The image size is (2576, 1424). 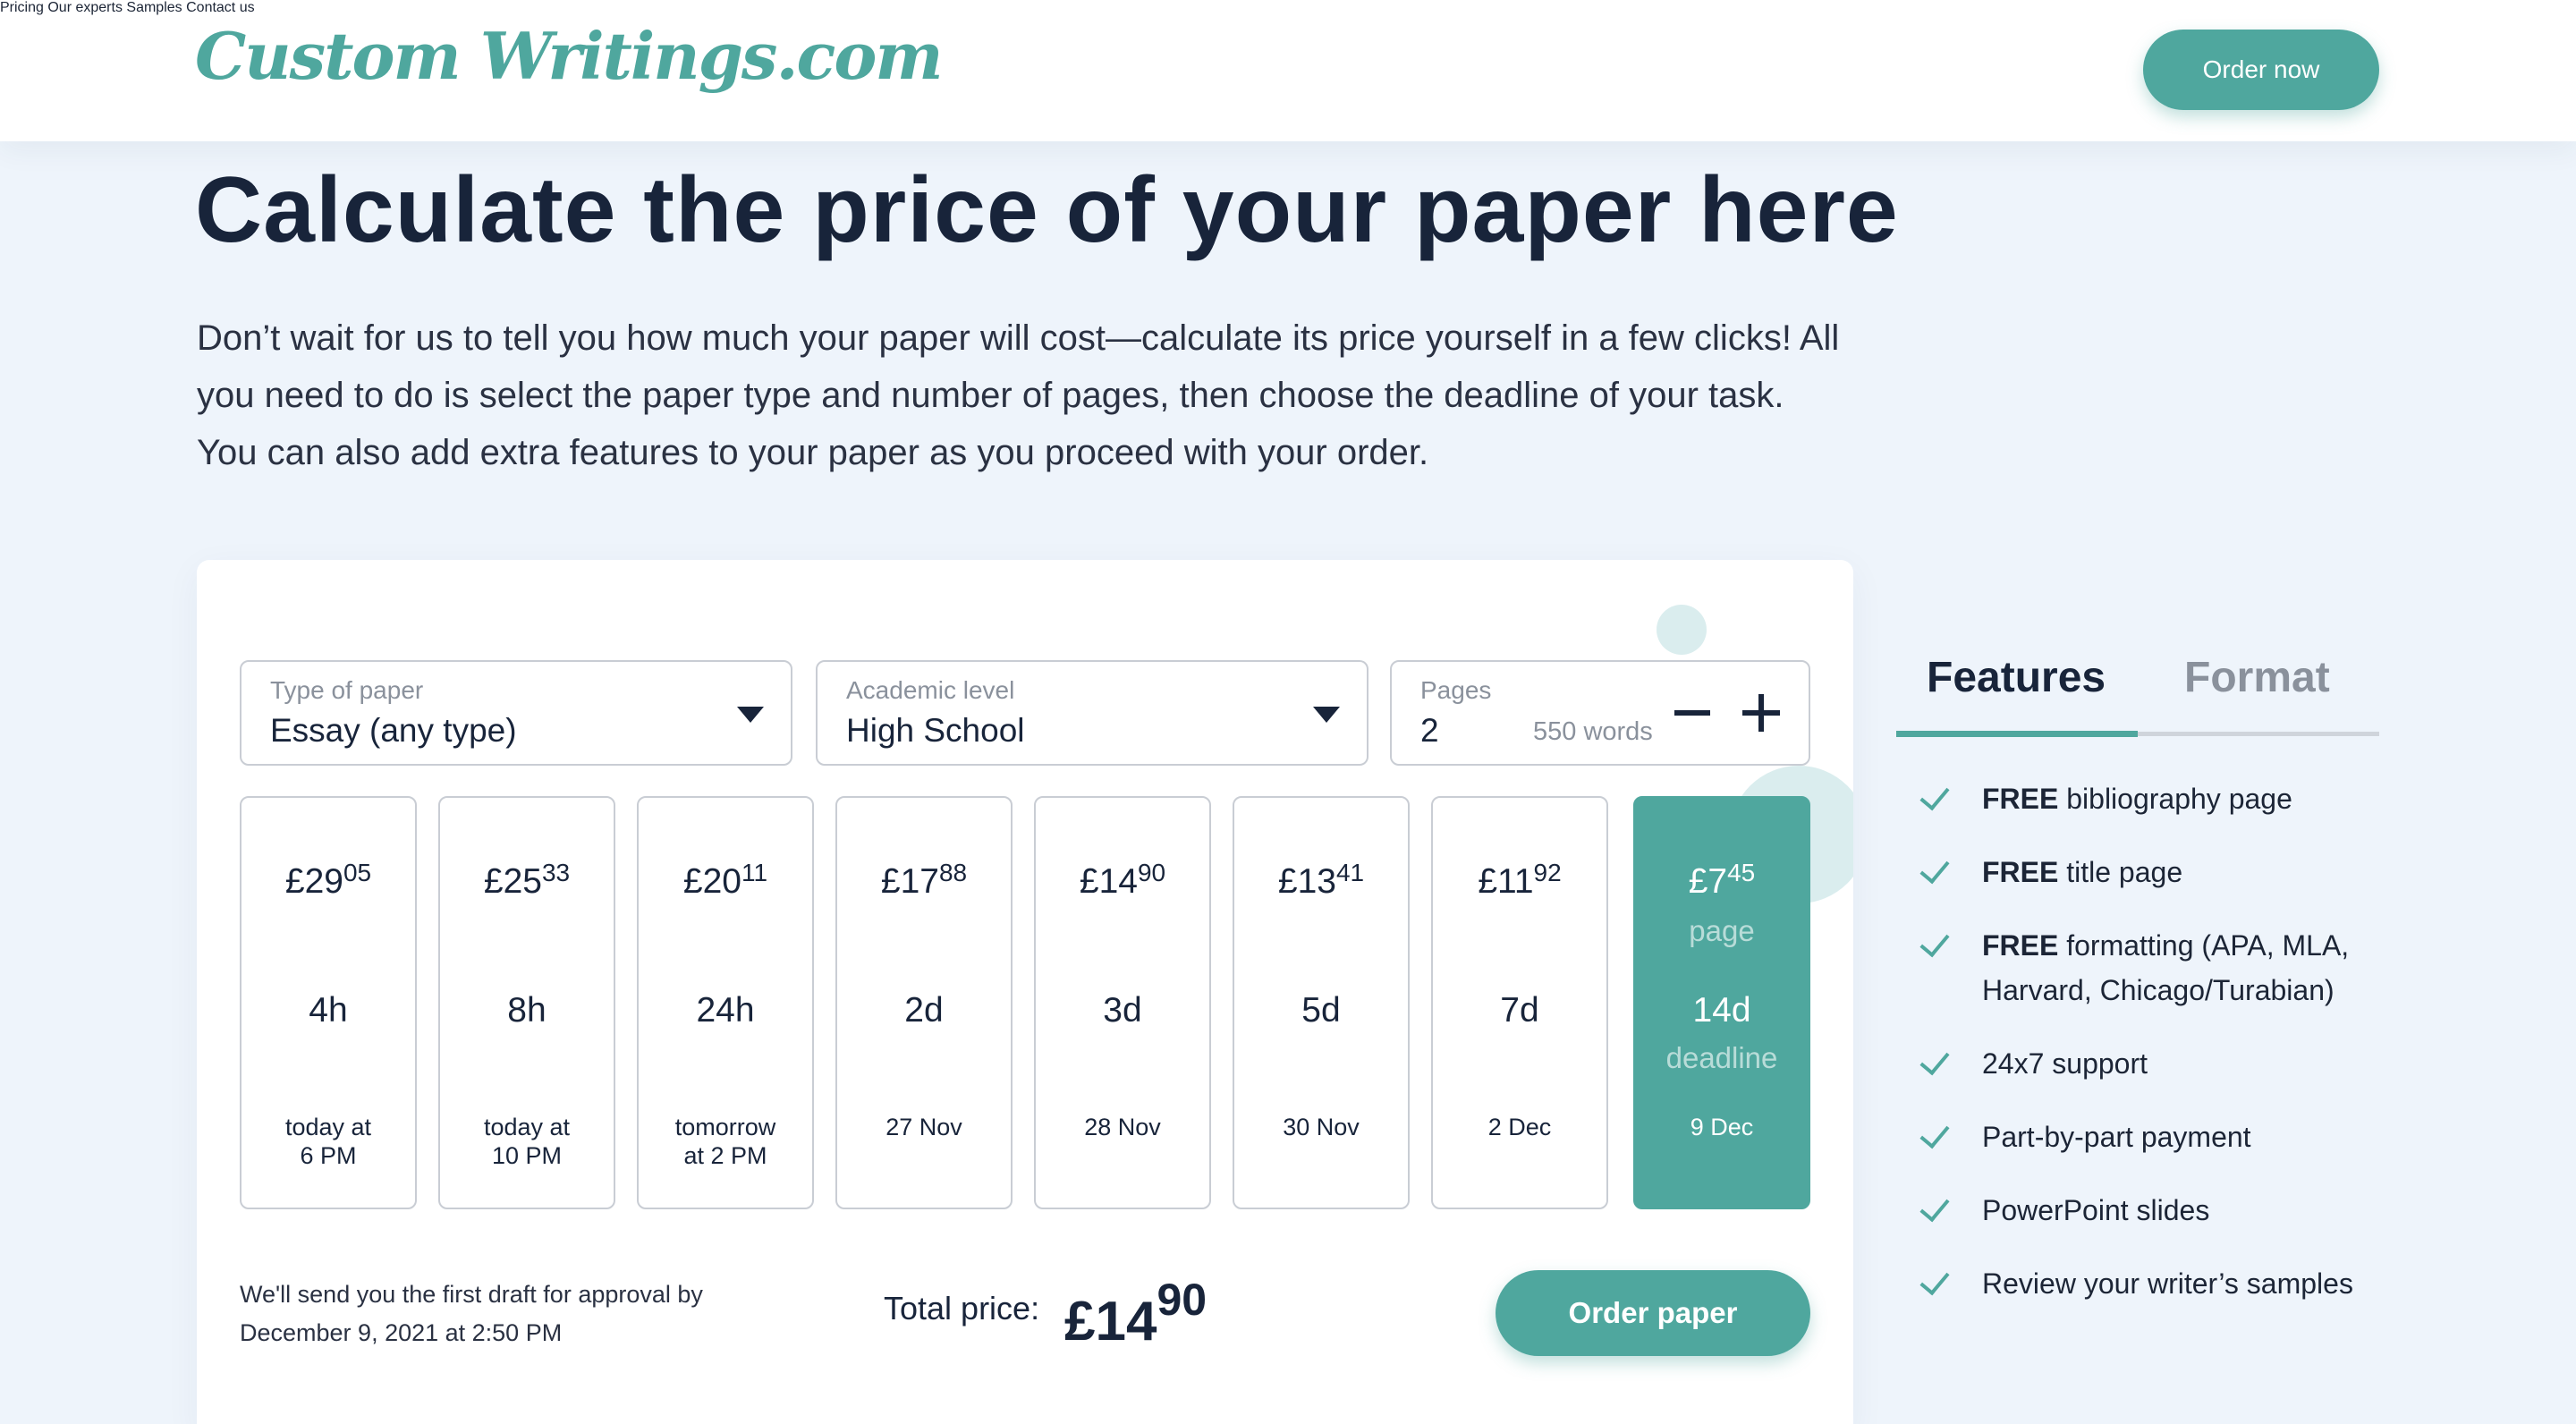 I want to click on deadline-date: today at 10 PM, so click(x=527, y=1141).